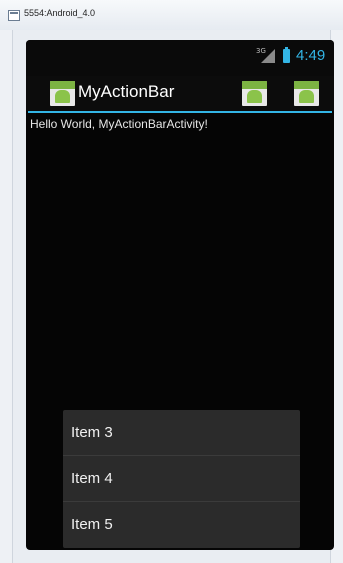  Describe the element at coordinates (311, 55) in the screenshot. I see `status-time: 4:49` at that location.